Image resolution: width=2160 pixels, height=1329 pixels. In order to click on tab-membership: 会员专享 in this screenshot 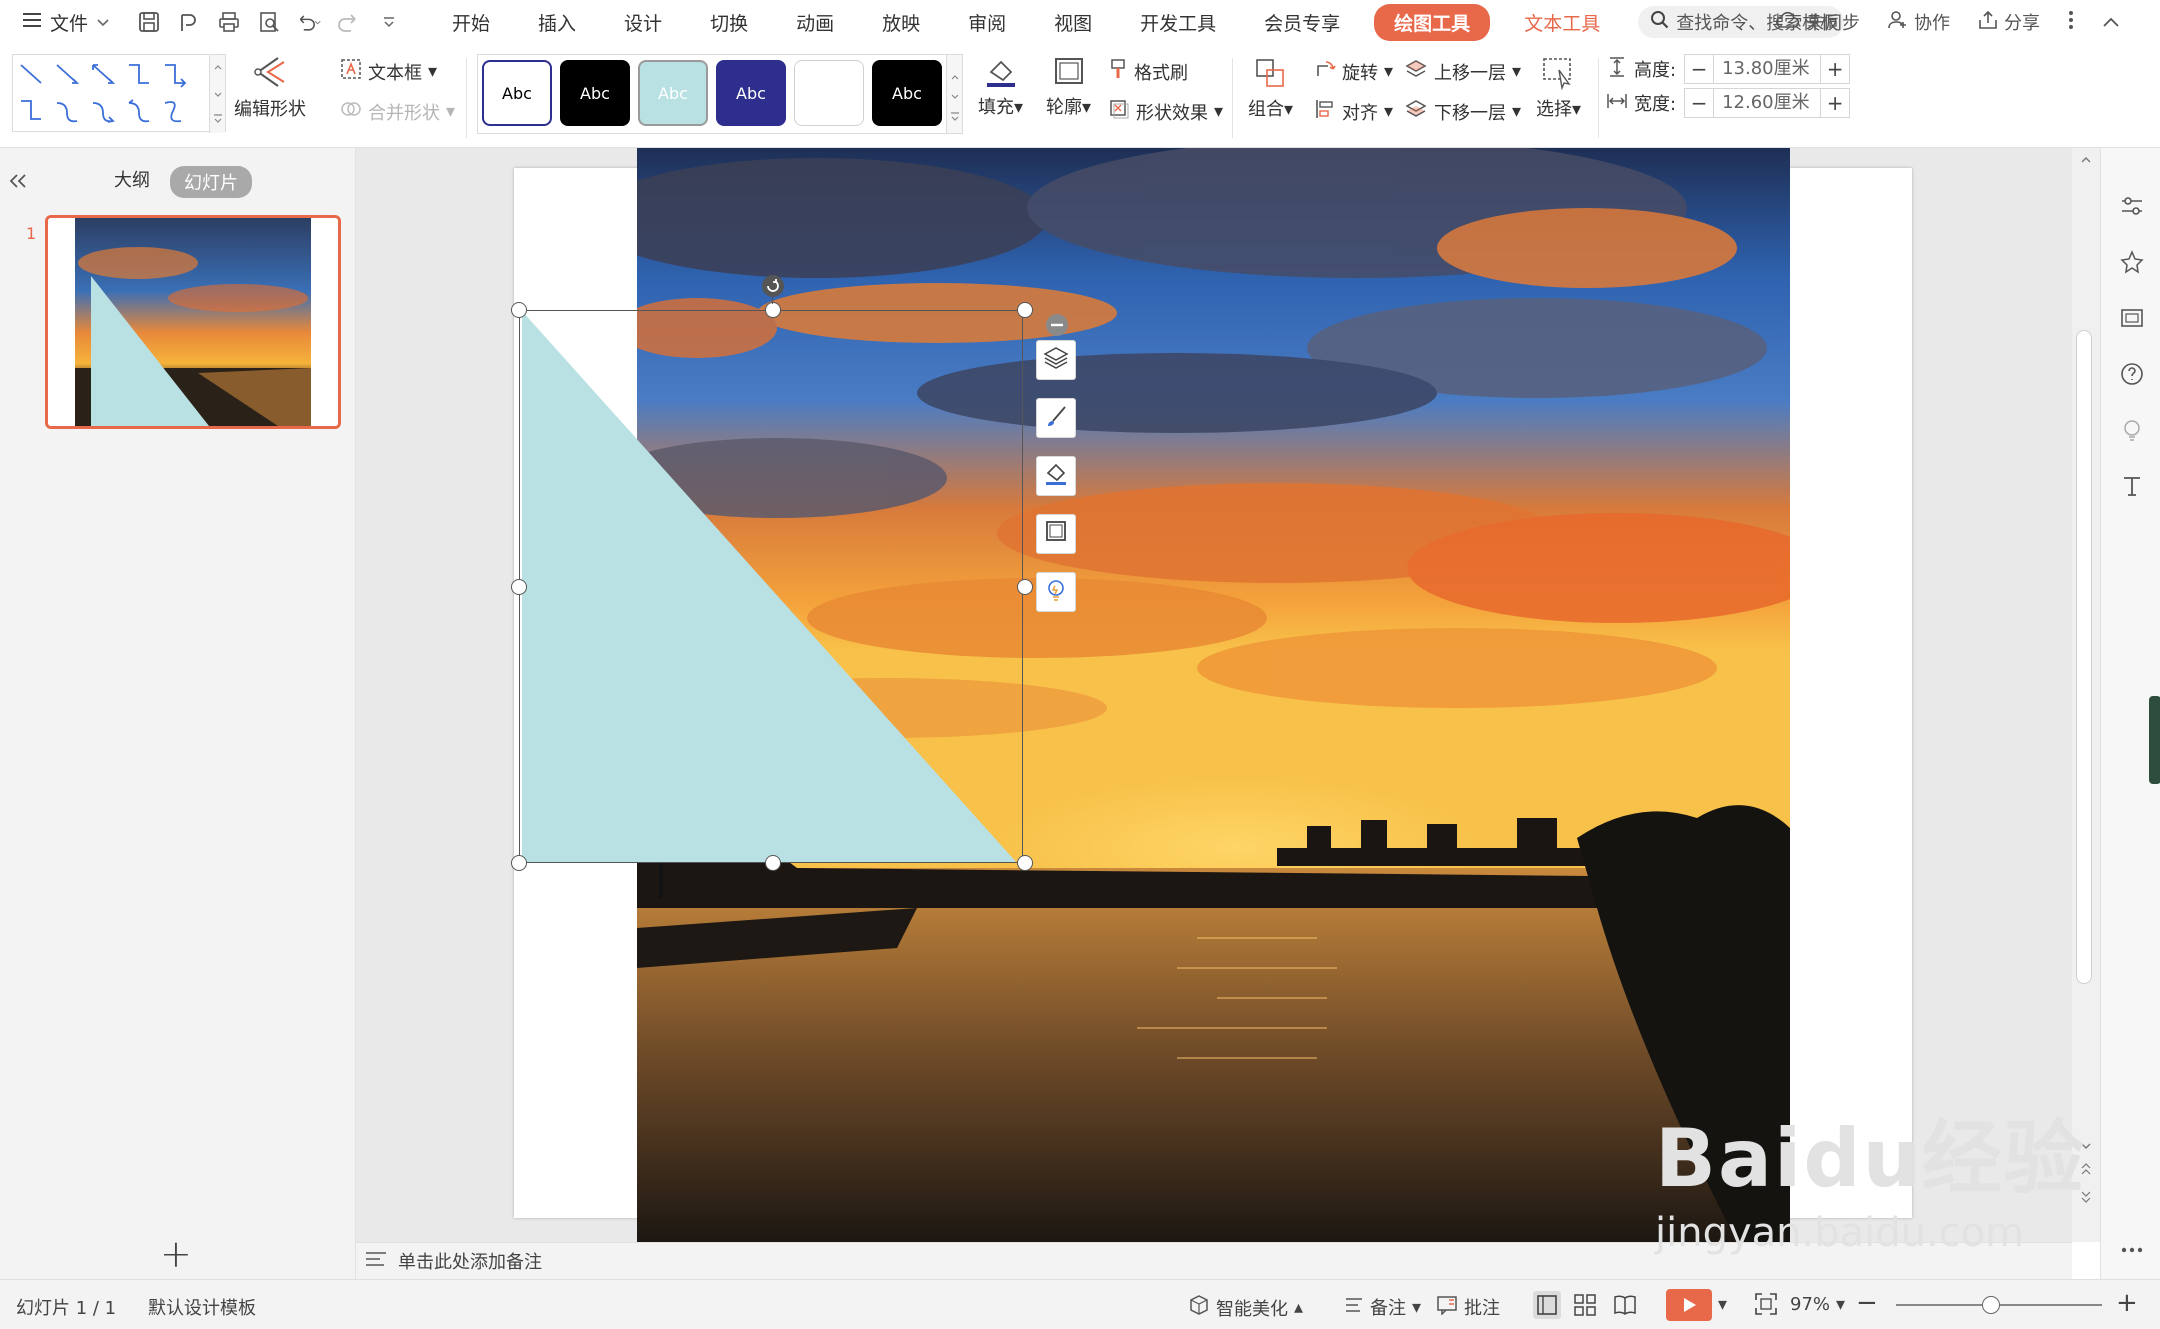, I will do `click(1302, 22)`.